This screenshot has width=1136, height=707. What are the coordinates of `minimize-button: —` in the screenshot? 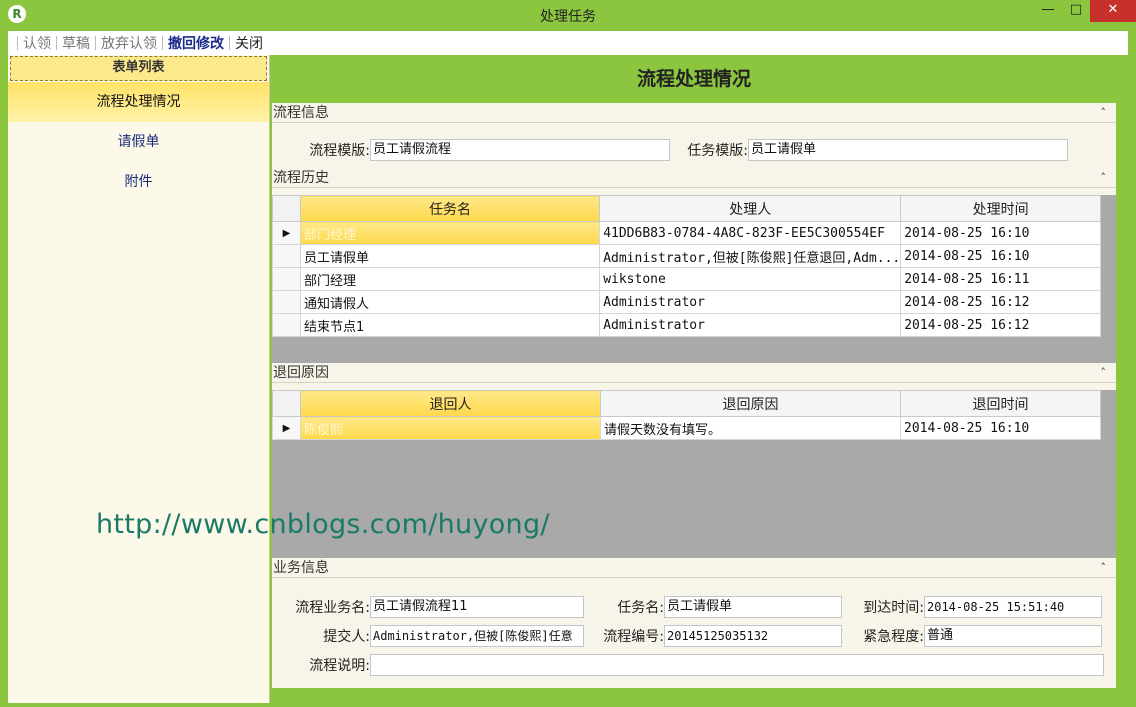 It's located at (1048, 11).